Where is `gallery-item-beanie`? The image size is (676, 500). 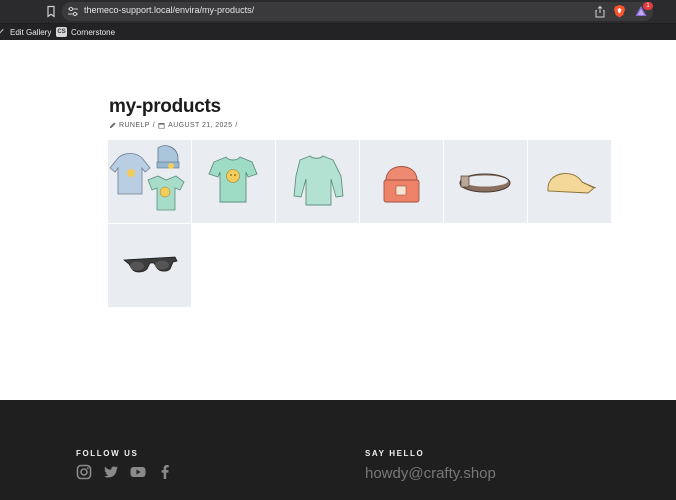 gallery-item-beanie is located at coordinates (401, 181).